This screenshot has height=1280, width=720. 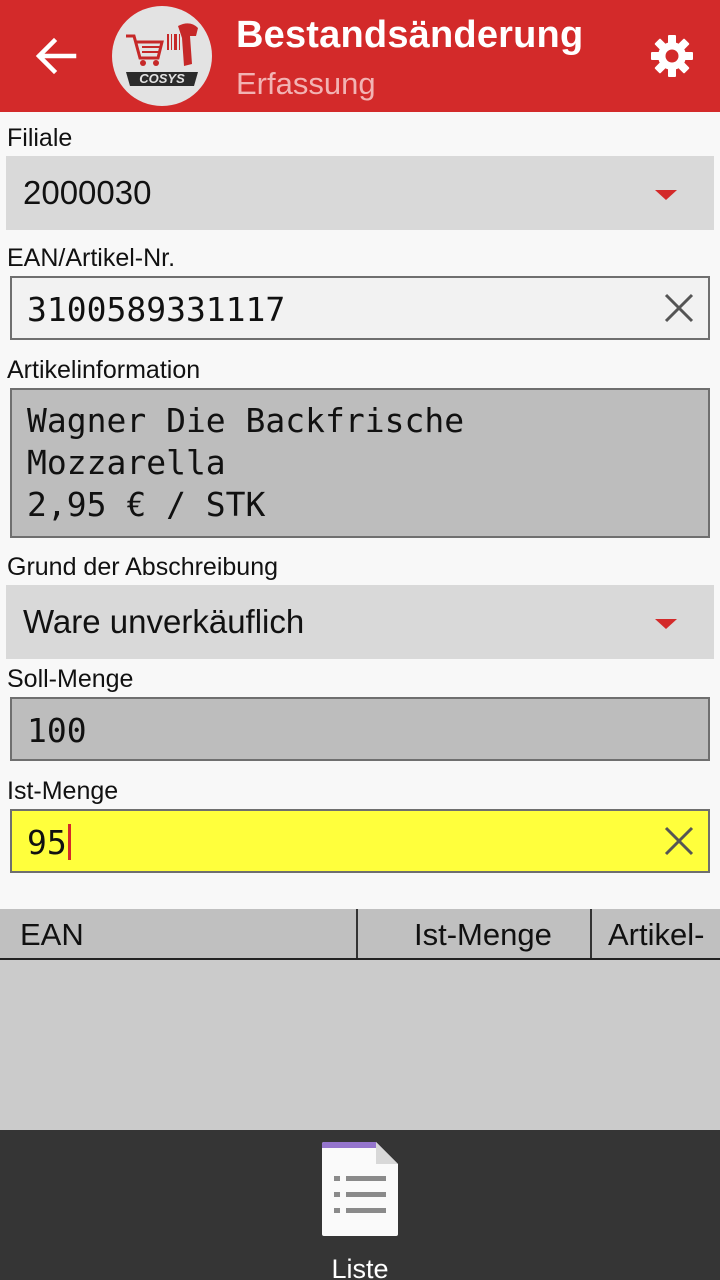 What do you see at coordinates (246, 420) in the screenshot?
I see `artikelinfo-line-name: Wagner Die Backfrische` at bounding box center [246, 420].